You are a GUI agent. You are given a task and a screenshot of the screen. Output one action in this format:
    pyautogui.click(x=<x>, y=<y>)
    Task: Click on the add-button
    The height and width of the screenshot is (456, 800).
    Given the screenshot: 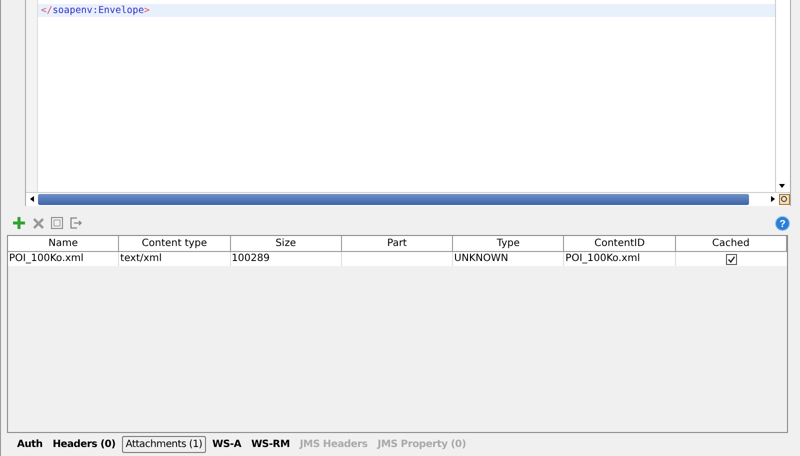 What is the action you would take?
    pyautogui.click(x=19, y=223)
    